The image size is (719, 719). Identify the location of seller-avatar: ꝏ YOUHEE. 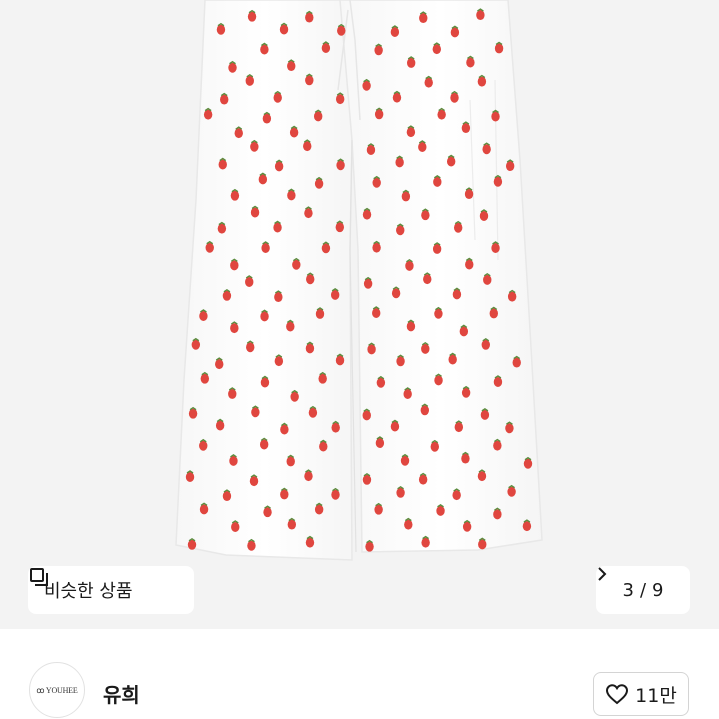
(57, 690).